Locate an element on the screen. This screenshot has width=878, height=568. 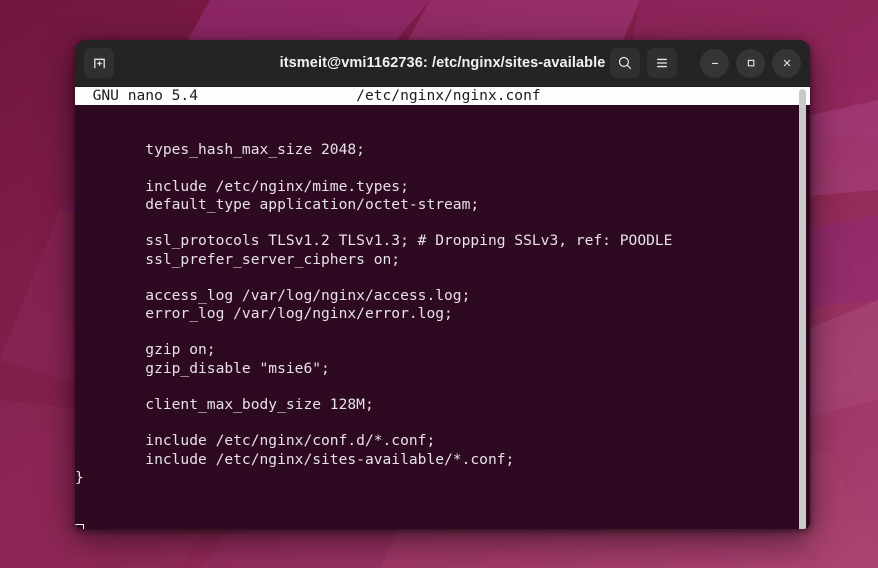
nano-line: client_max_body_size 128M; is located at coordinates (224, 405).